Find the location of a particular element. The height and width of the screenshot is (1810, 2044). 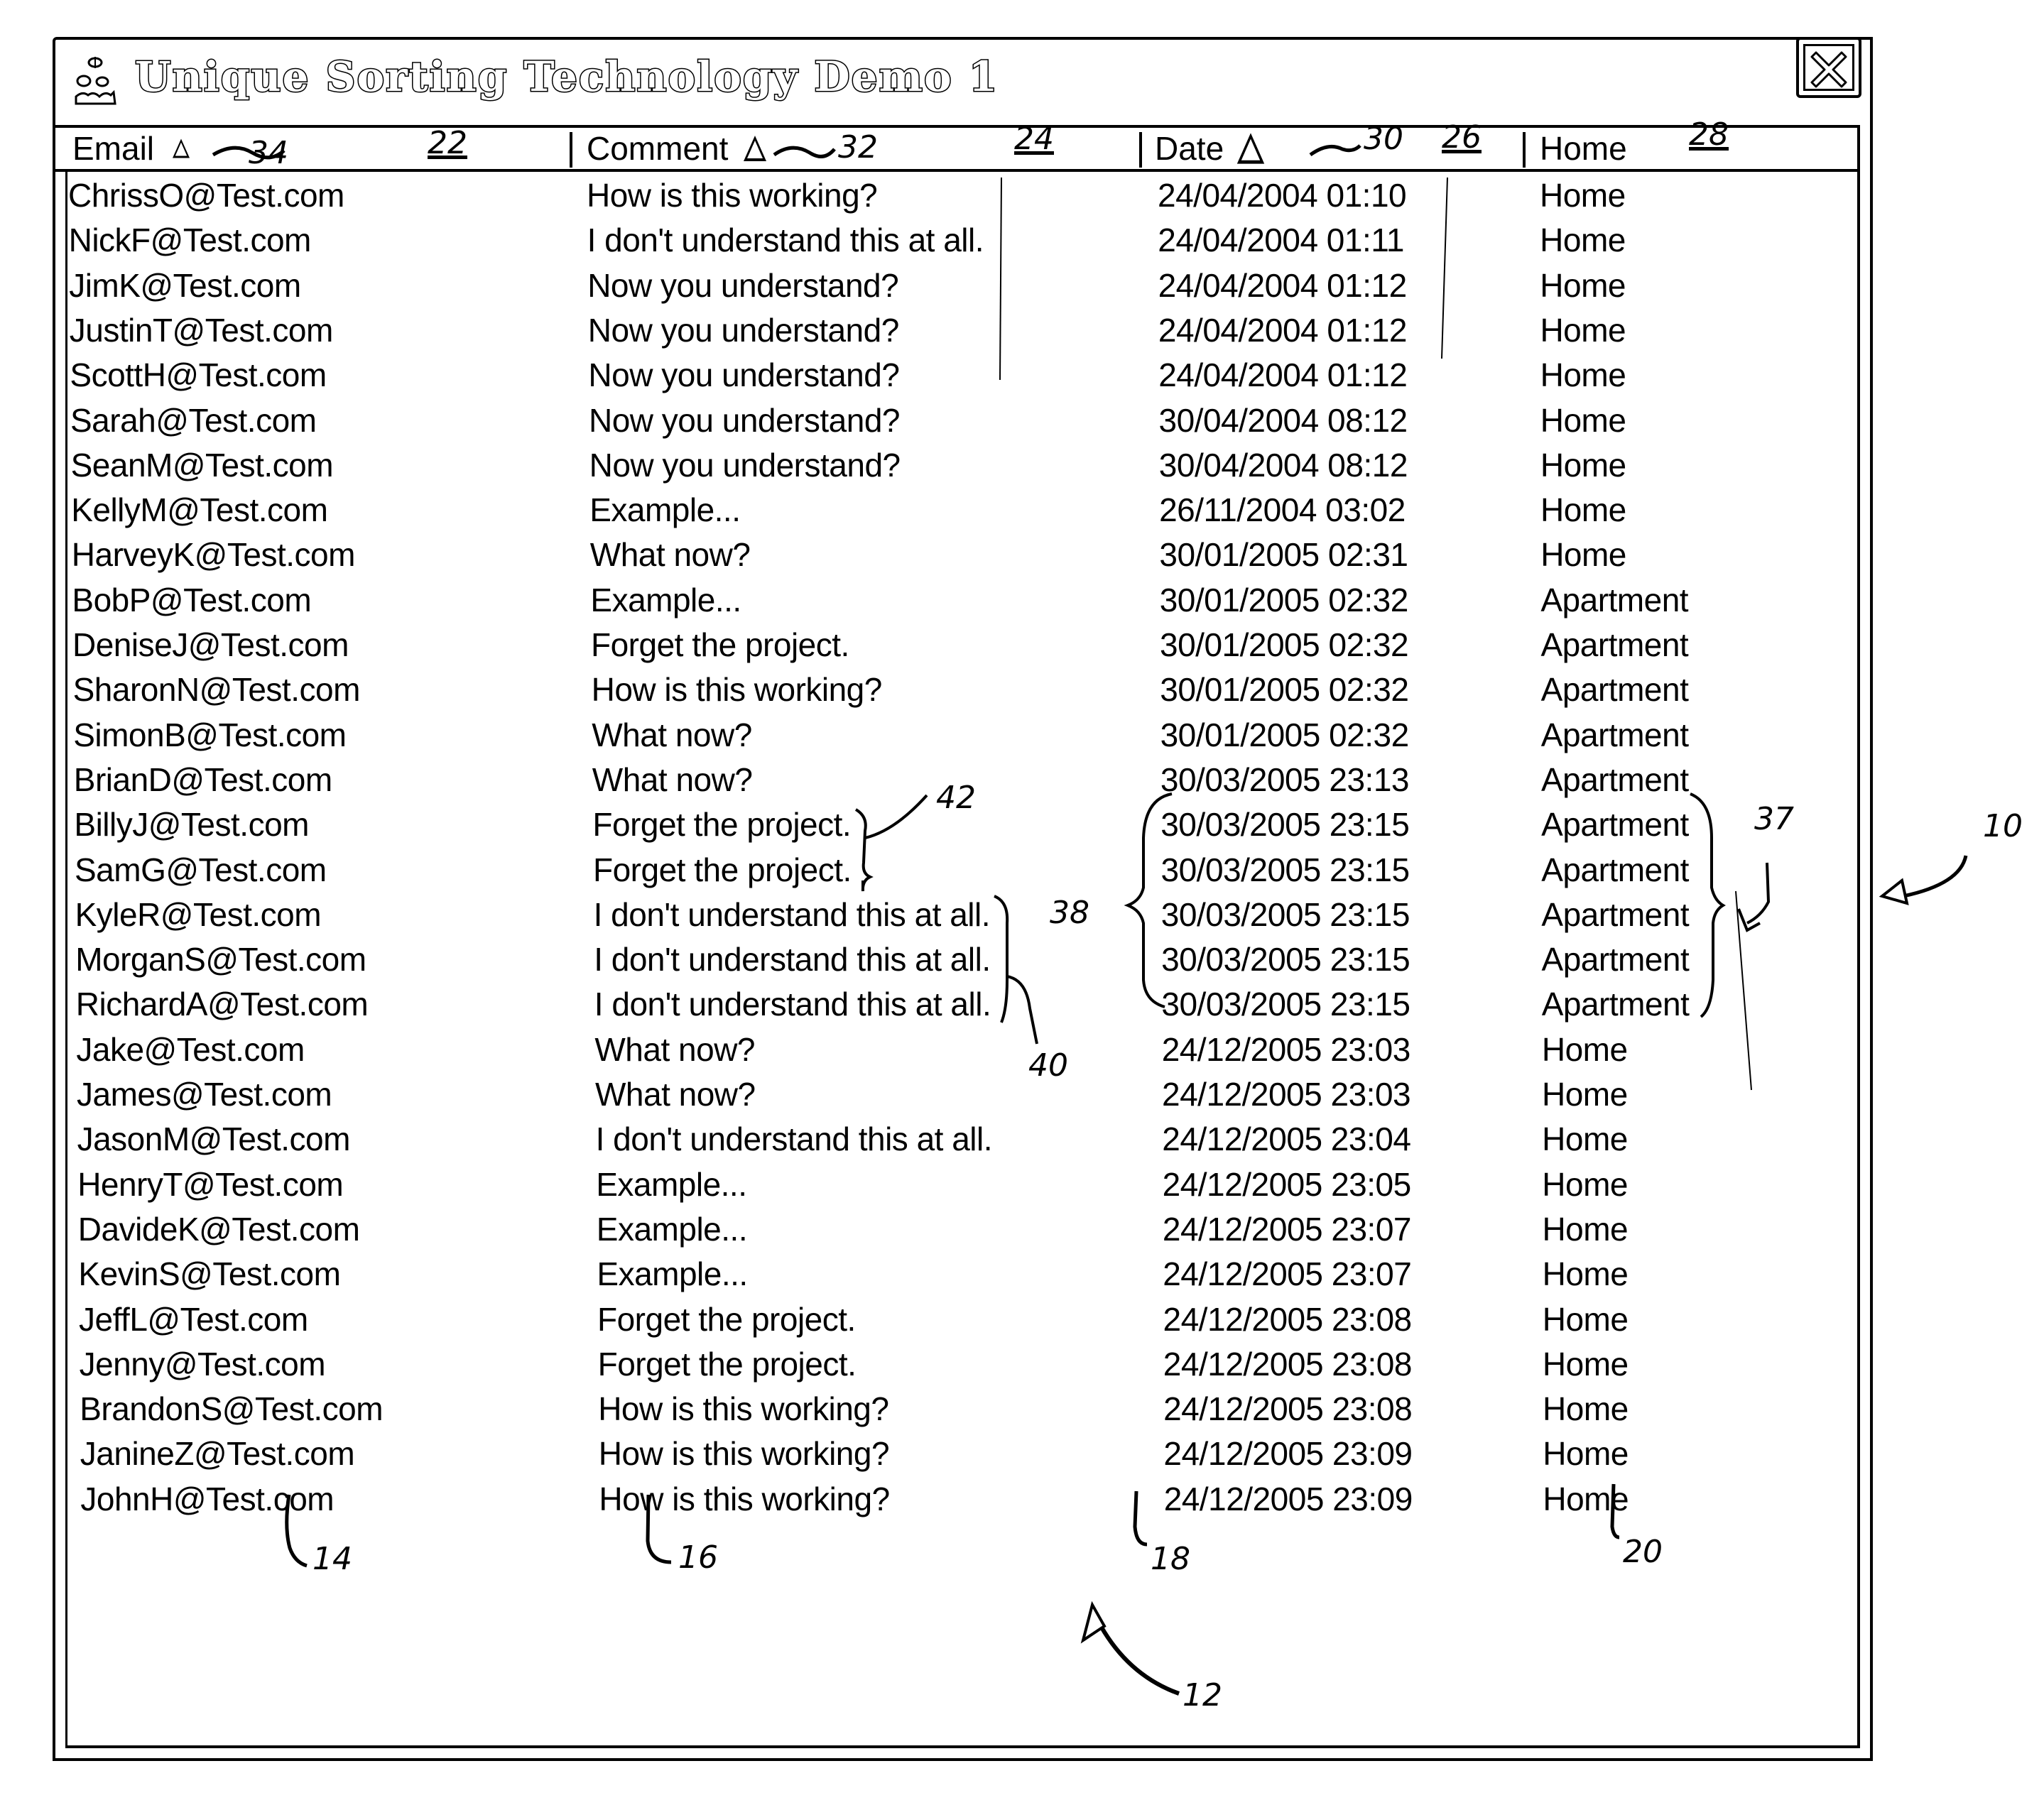

close-button is located at coordinates (1828, 67).